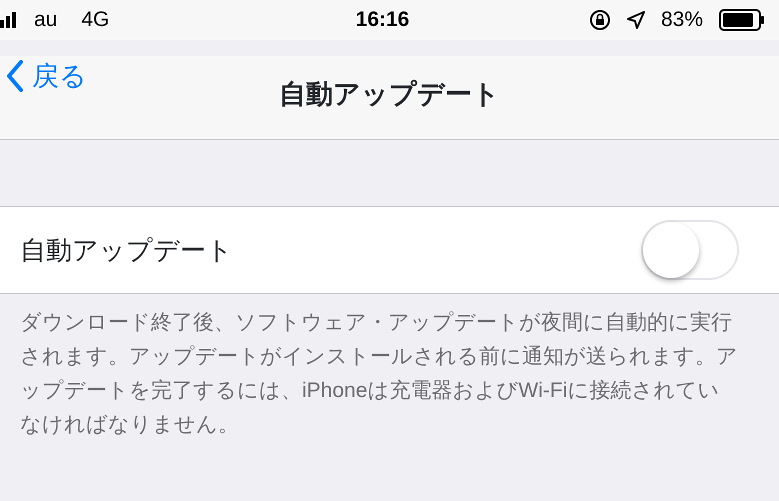  Describe the element at coordinates (46, 20) in the screenshot. I see `carrier-label: au` at that location.